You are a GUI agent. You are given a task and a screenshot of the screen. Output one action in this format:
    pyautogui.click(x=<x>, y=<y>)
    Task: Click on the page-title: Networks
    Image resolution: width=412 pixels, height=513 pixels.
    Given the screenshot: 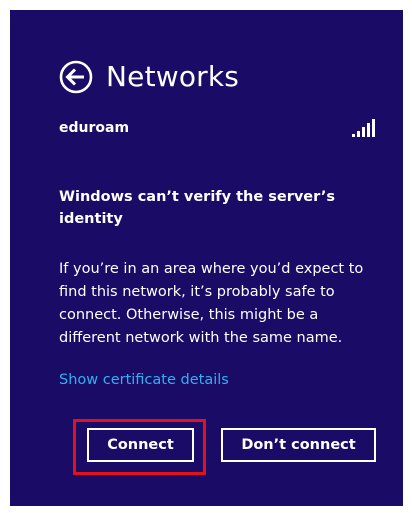 What is the action you would take?
    pyautogui.click(x=173, y=76)
    